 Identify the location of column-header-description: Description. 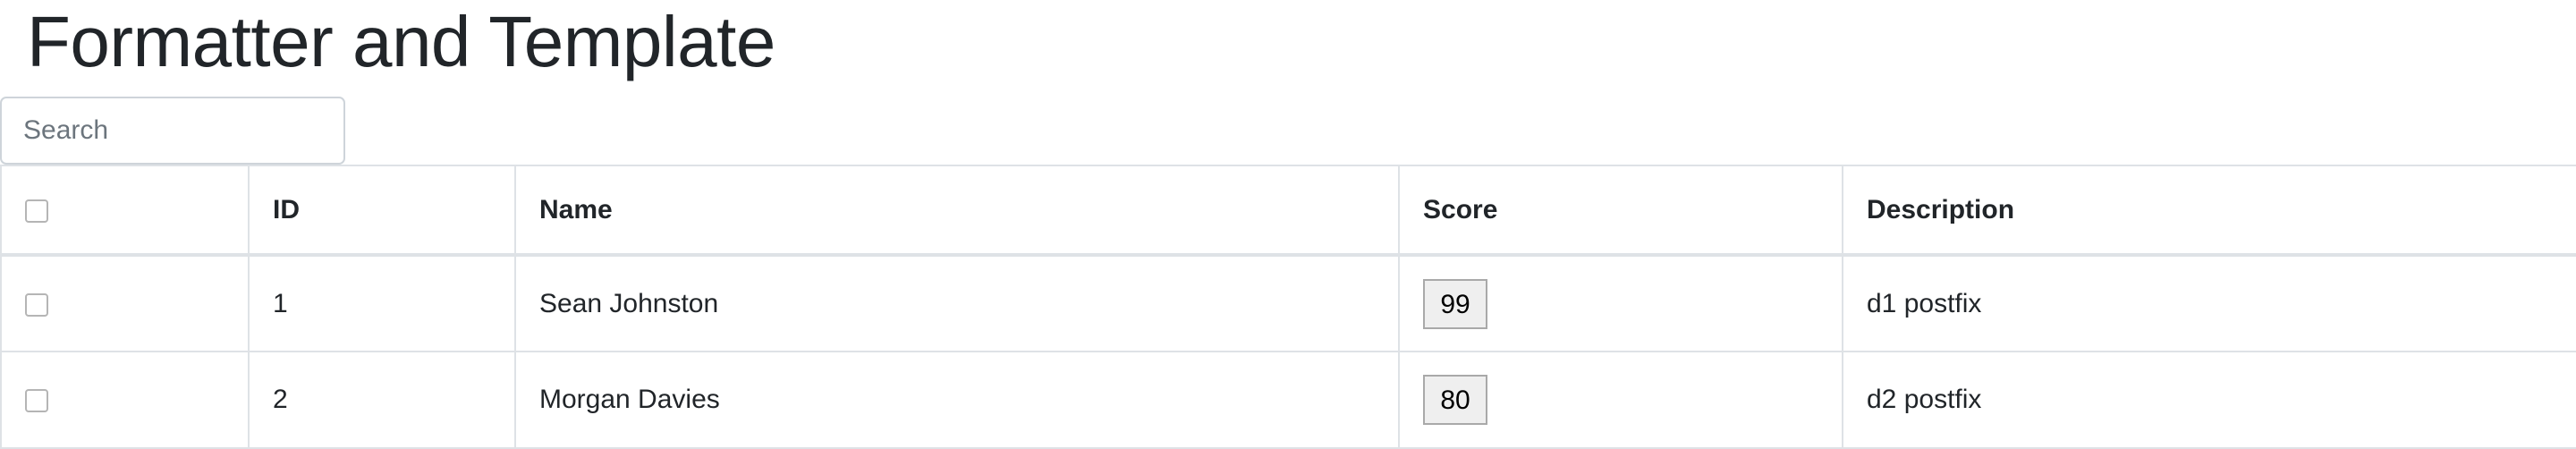
(2209, 211).